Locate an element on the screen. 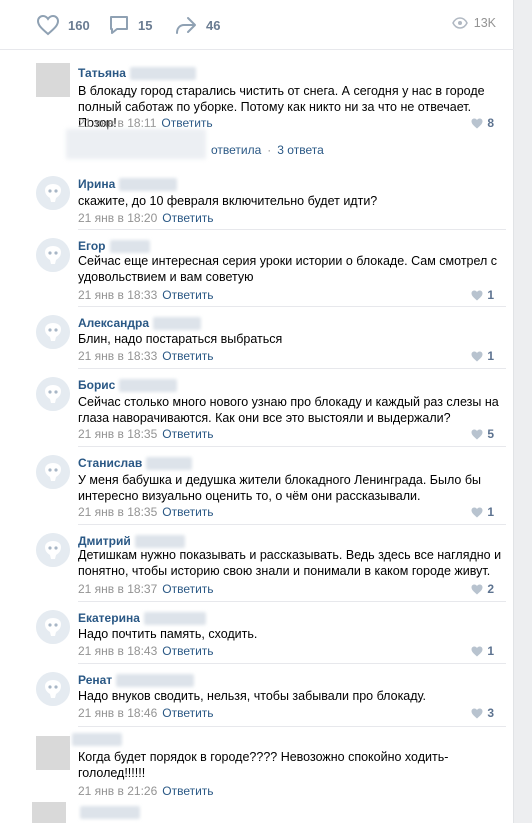  comment-date: 21 янв в 21:26 is located at coordinates (117, 791).